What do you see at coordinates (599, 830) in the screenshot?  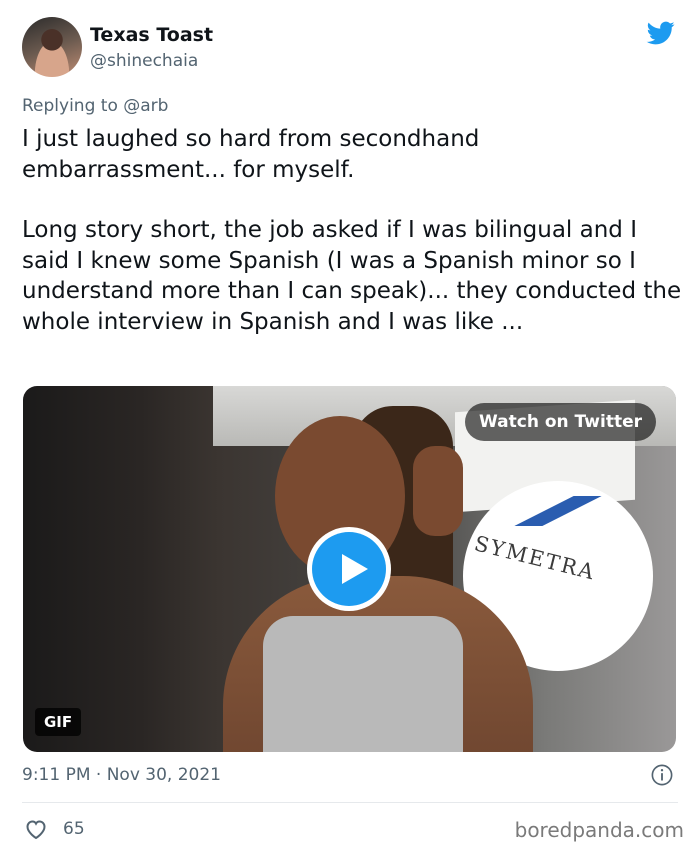 I see `watermark: boredpanda.com` at bounding box center [599, 830].